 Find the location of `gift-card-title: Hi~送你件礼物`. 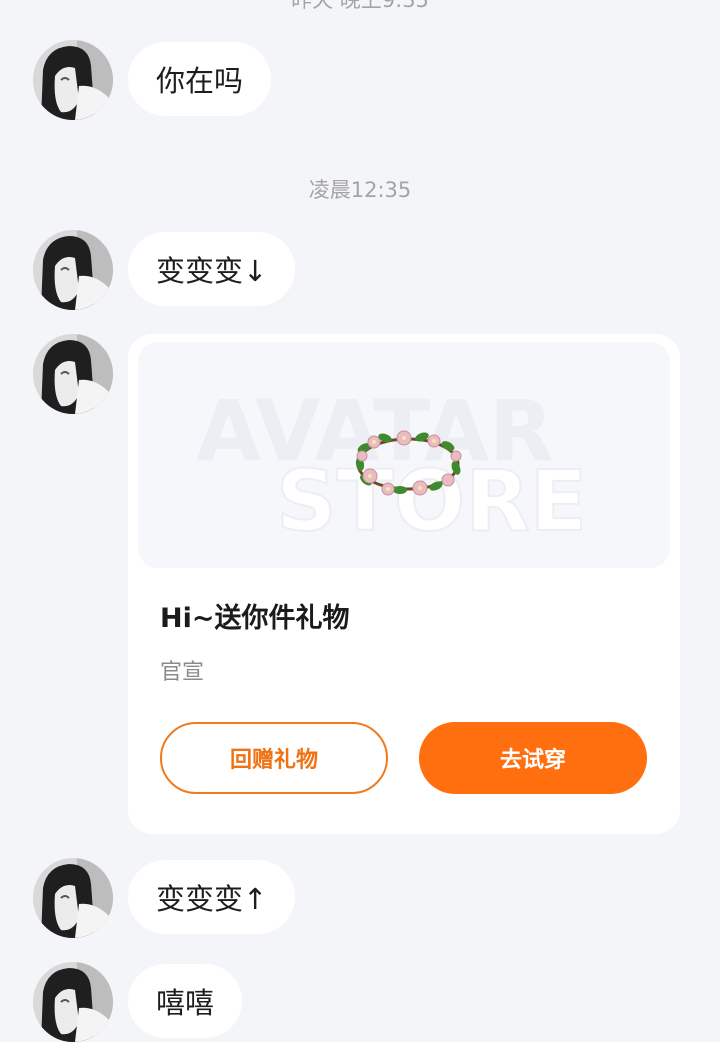

gift-card-title: Hi~送你件礼物 is located at coordinates (255, 618).